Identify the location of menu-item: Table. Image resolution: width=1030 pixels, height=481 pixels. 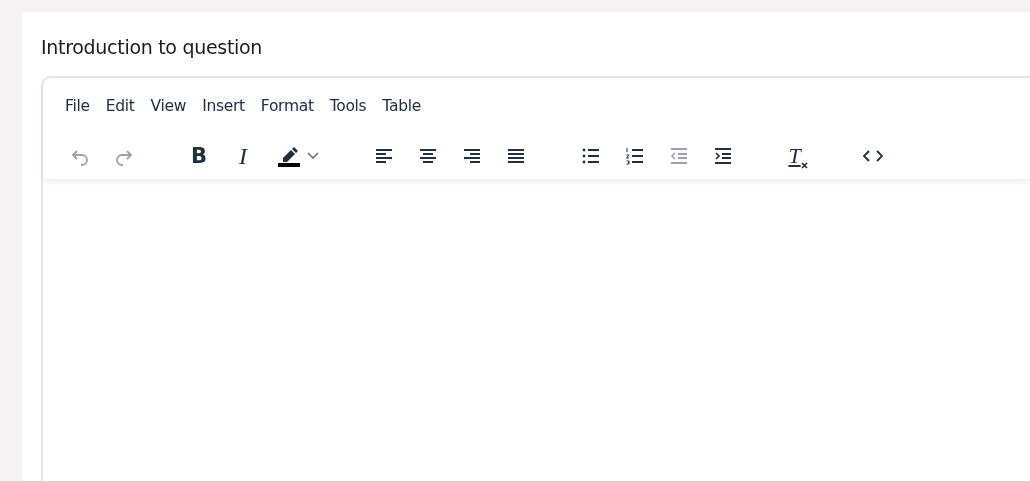
(401, 106).